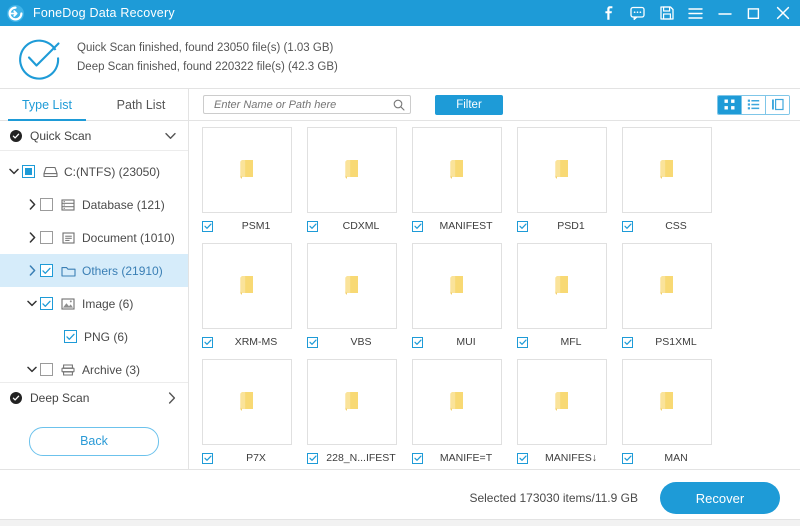 Image resolution: width=800 pixels, height=526 pixels. Describe the element at coordinates (460, 182) in the screenshot. I see `file-card: MANIFEST` at that location.